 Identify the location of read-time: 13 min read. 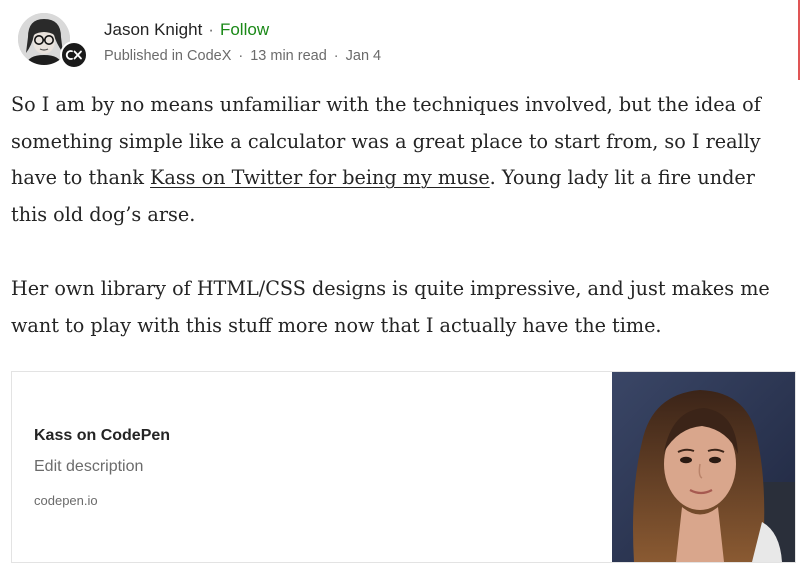
(288, 56).